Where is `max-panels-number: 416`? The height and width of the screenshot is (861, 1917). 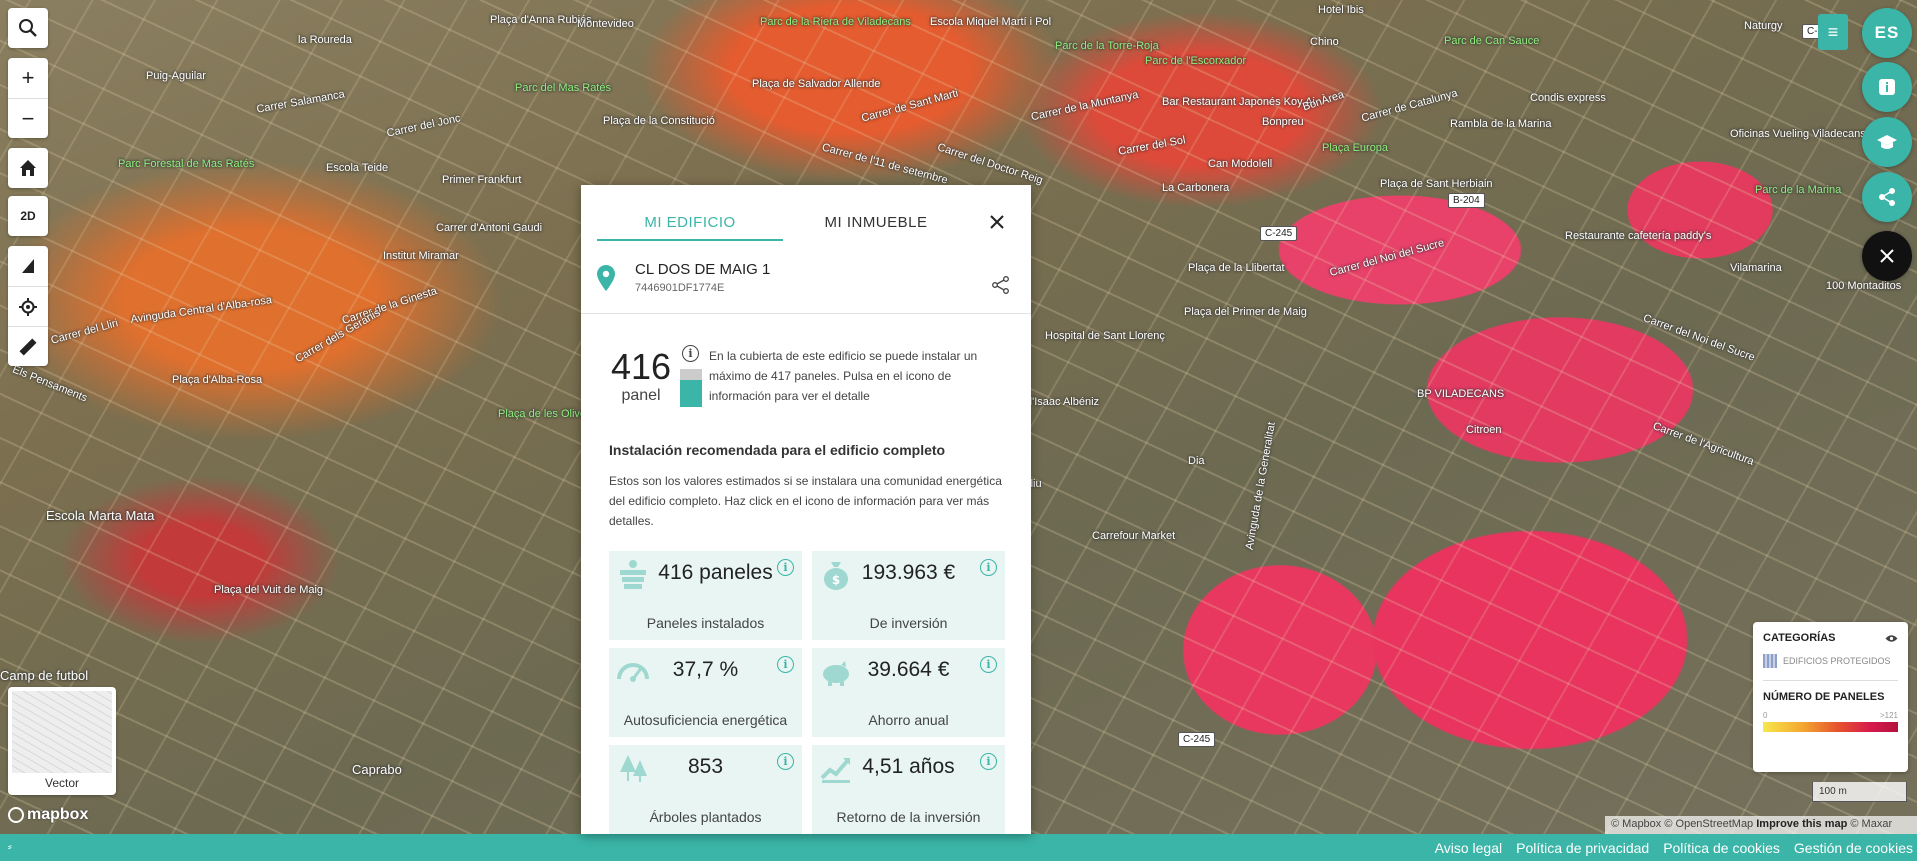 max-panels-number: 416 is located at coordinates (641, 366).